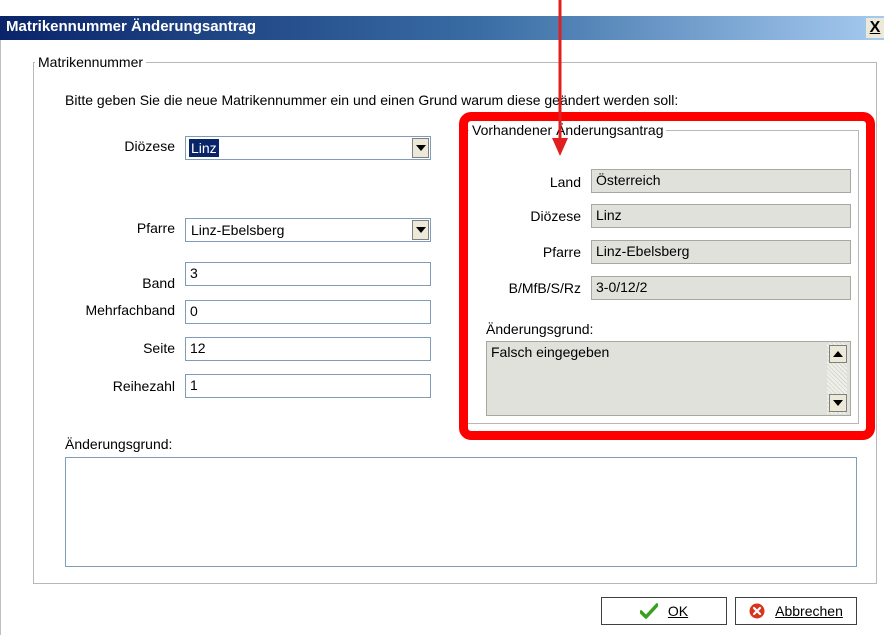  I want to click on checkmark-icon, so click(648, 611).